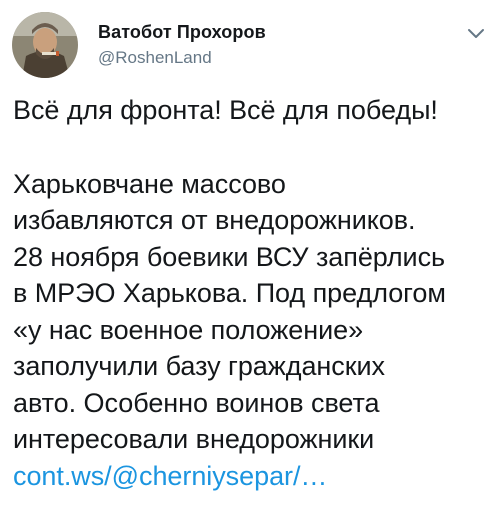 The width and height of the screenshot is (500, 505). Describe the element at coordinates (182, 32) in the screenshot. I see `display-name: Ватобот Прохоров` at that location.